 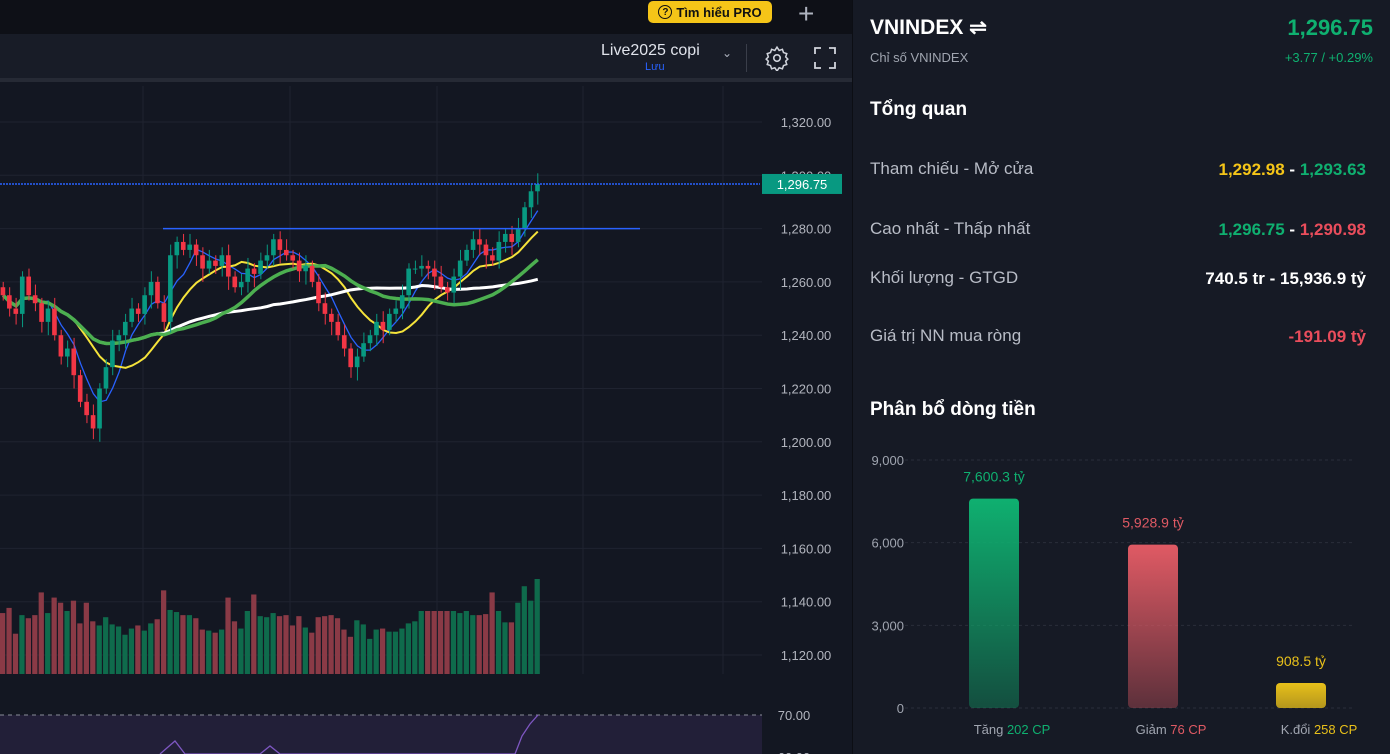 I want to click on swap-icon: ⇌, so click(x=978, y=27).